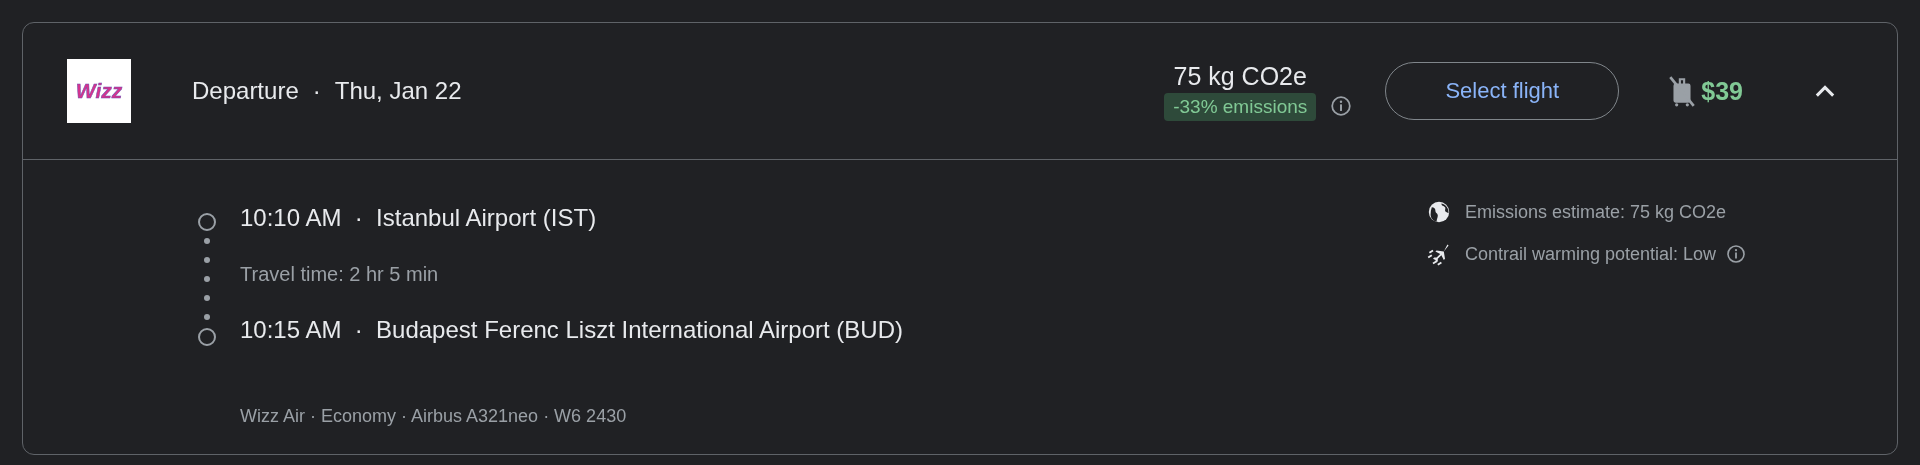 This screenshot has height=465, width=1920. I want to click on plane-contrail-icon, so click(1439, 254).